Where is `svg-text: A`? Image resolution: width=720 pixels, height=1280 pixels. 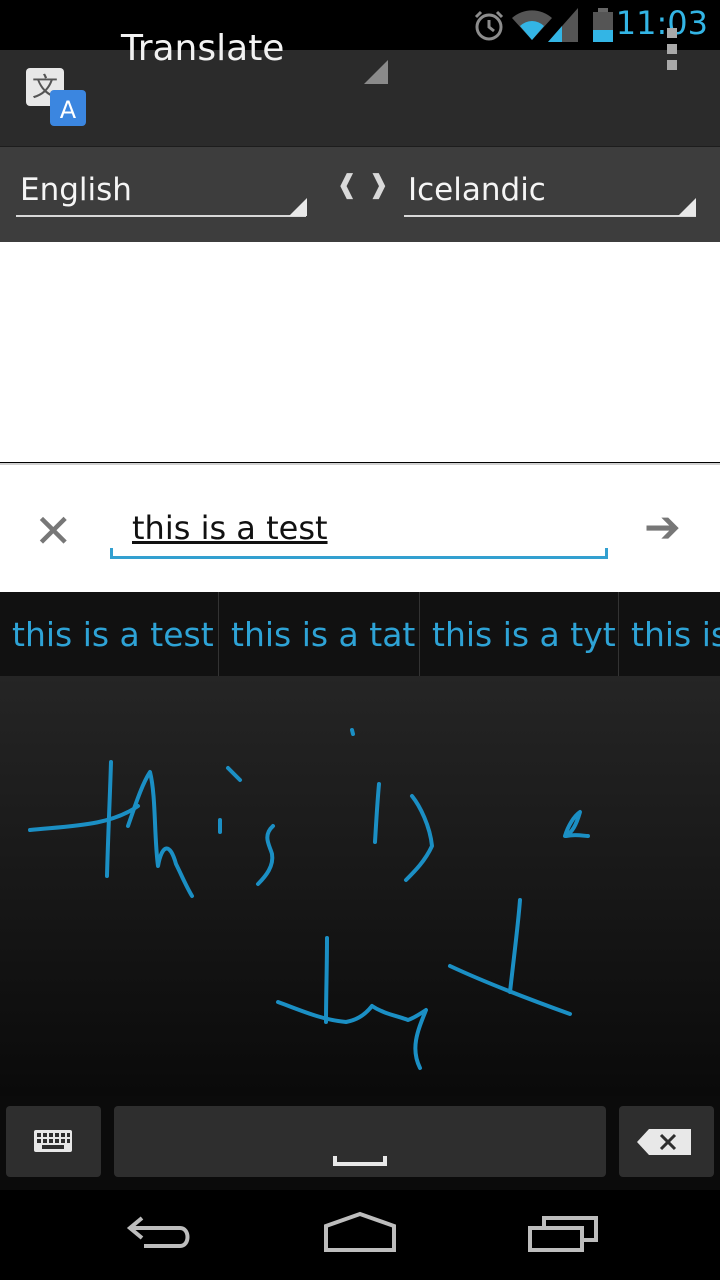
svg-text: A is located at coordinates (68, 110).